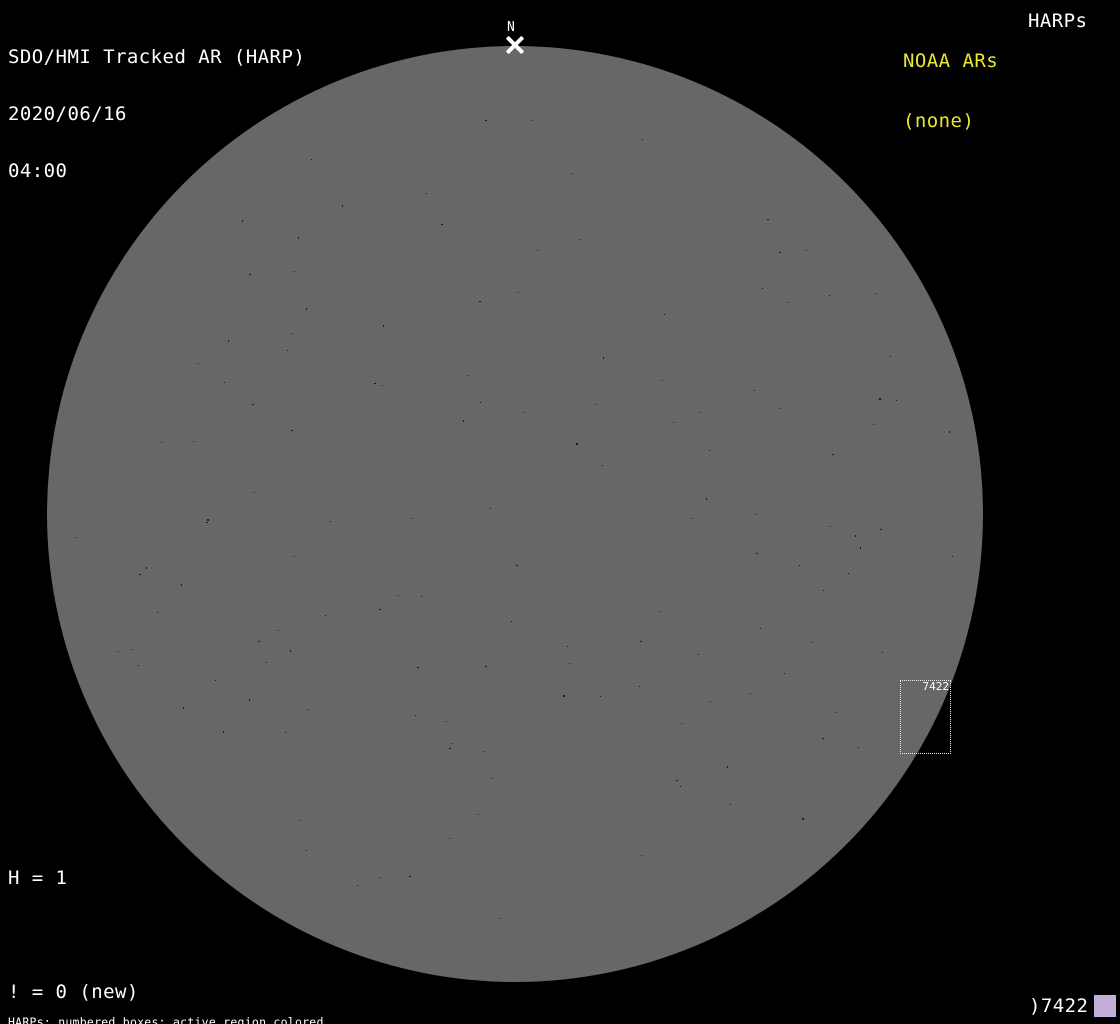 The image size is (1120, 1024). I want to click on harps-header: HARPs, so click(1058, 21).